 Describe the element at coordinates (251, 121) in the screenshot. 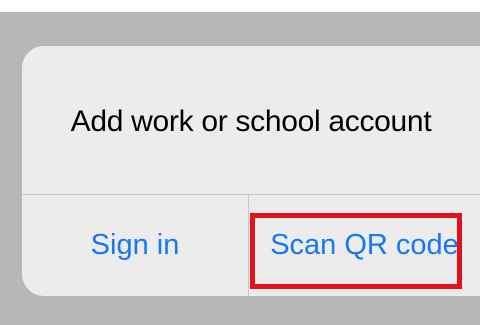

I see `dialog-title: Add work or school account` at that location.